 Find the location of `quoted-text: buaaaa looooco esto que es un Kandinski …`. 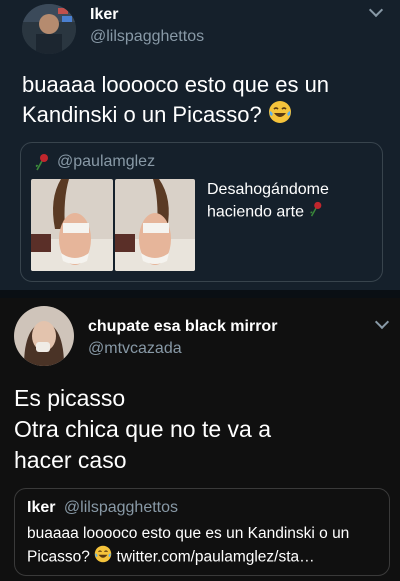

quoted-text: buaaaa looooco esto que es un Kandinski … is located at coordinates (188, 546).